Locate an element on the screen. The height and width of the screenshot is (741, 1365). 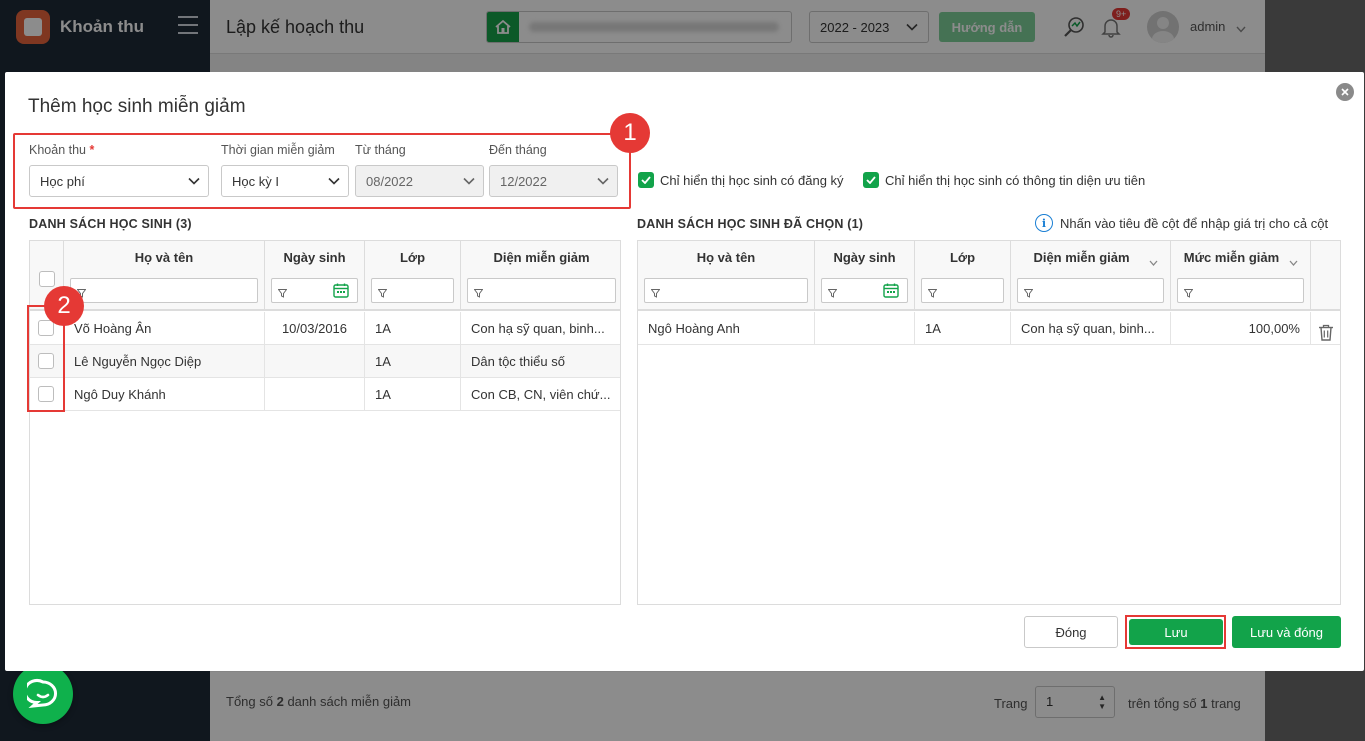
close-button: Đóng is located at coordinates (1071, 632).